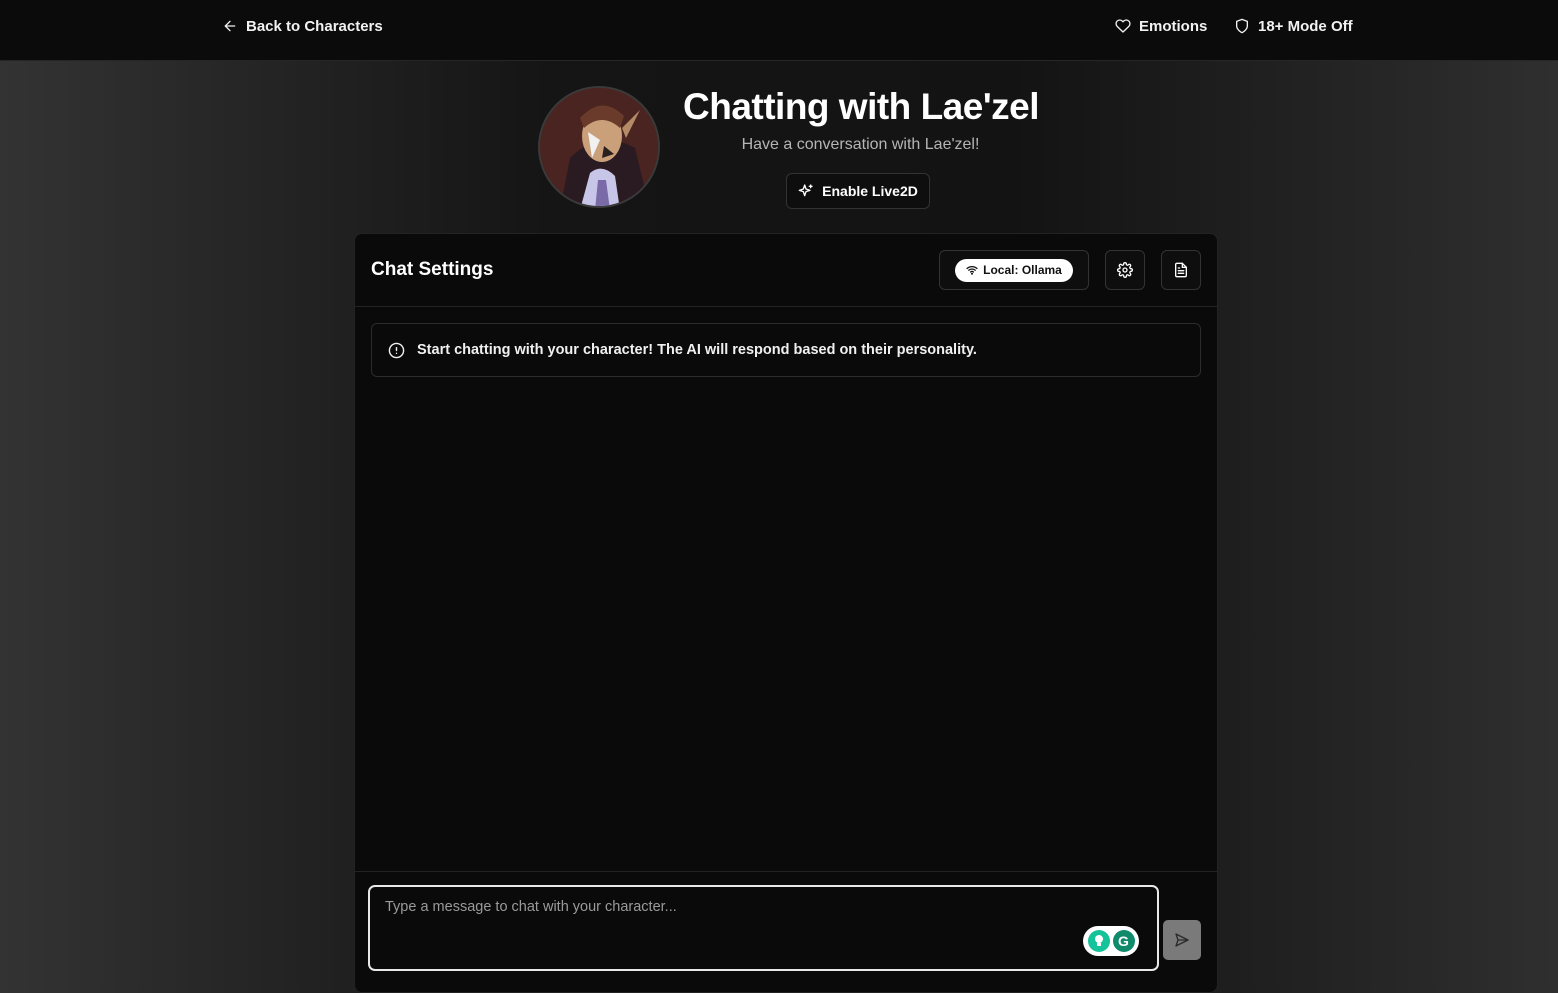 This screenshot has width=1558, height=993. What do you see at coordinates (1242, 26) in the screenshot?
I see `shield-icon` at bounding box center [1242, 26].